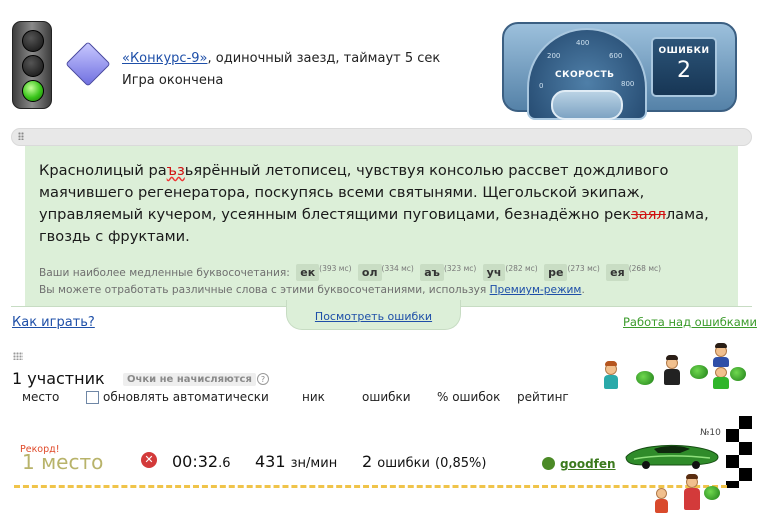 This screenshot has height=526, width=767. What do you see at coordinates (403, 463) in the screenshot?
I see `errors-unit: ошибки` at bounding box center [403, 463].